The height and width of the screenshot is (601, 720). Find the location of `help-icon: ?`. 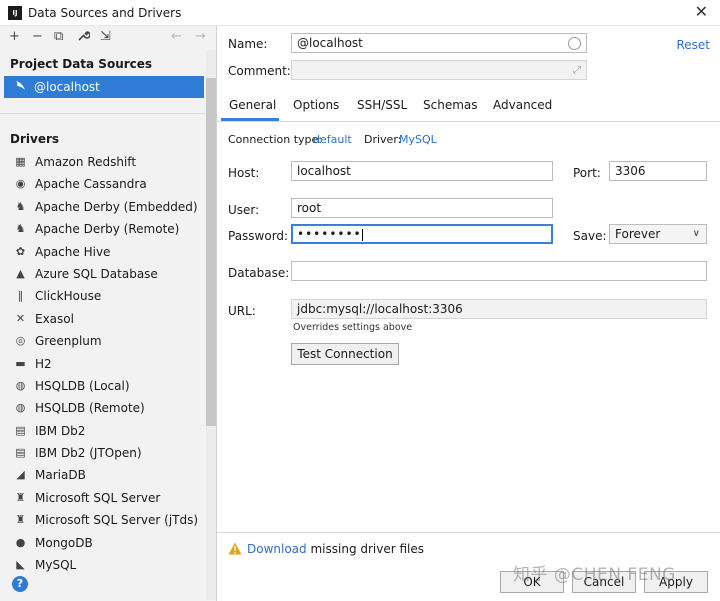

help-icon: ? is located at coordinates (20, 584).